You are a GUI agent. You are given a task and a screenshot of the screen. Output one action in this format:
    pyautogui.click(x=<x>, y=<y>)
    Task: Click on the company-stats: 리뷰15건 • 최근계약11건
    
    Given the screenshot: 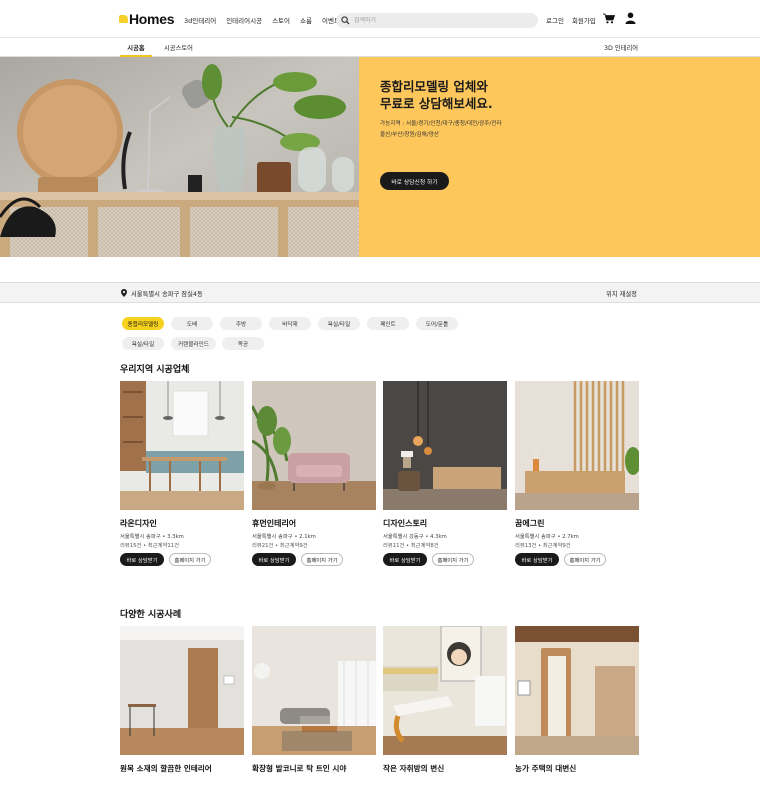 What is the action you would take?
    pyautogui.click(x=149, y=546)
    